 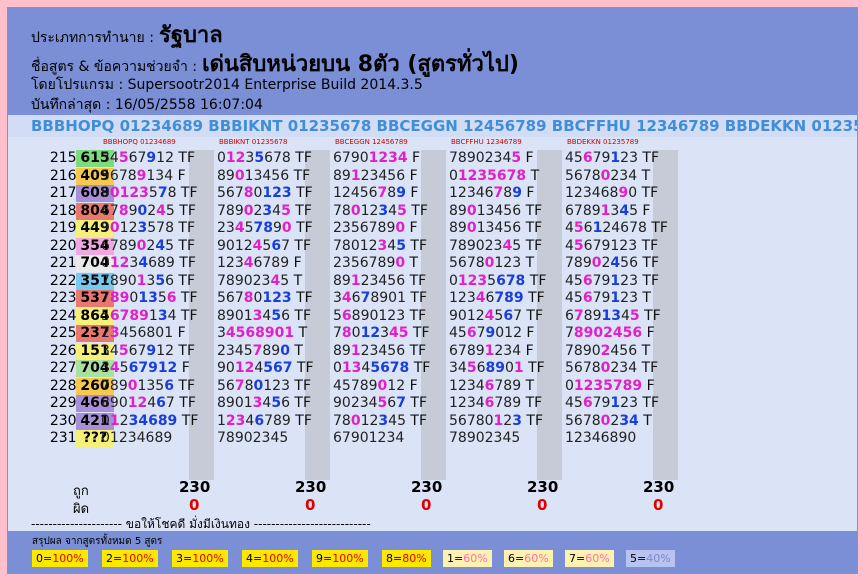 What do you see at coordinates (491, 350) in the screenshot?
I see `formula-cell: 67891234 F` at bounding box center [491, 350].